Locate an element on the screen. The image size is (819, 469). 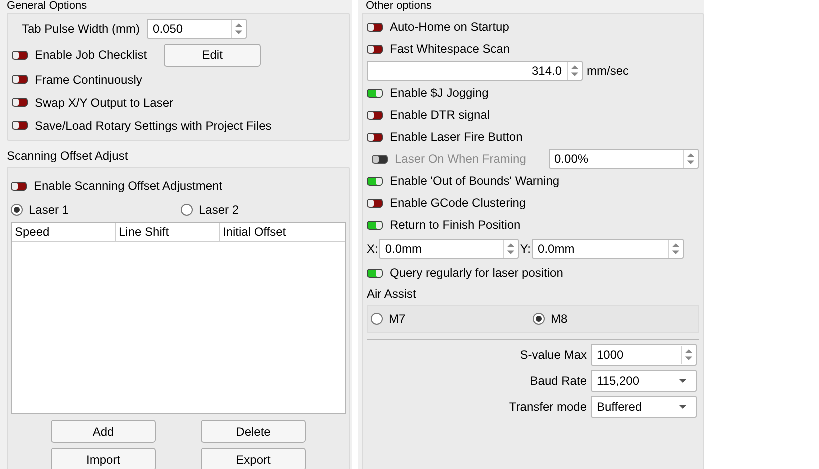
field-label: Transfer mode is located at coordinates (548, 407).